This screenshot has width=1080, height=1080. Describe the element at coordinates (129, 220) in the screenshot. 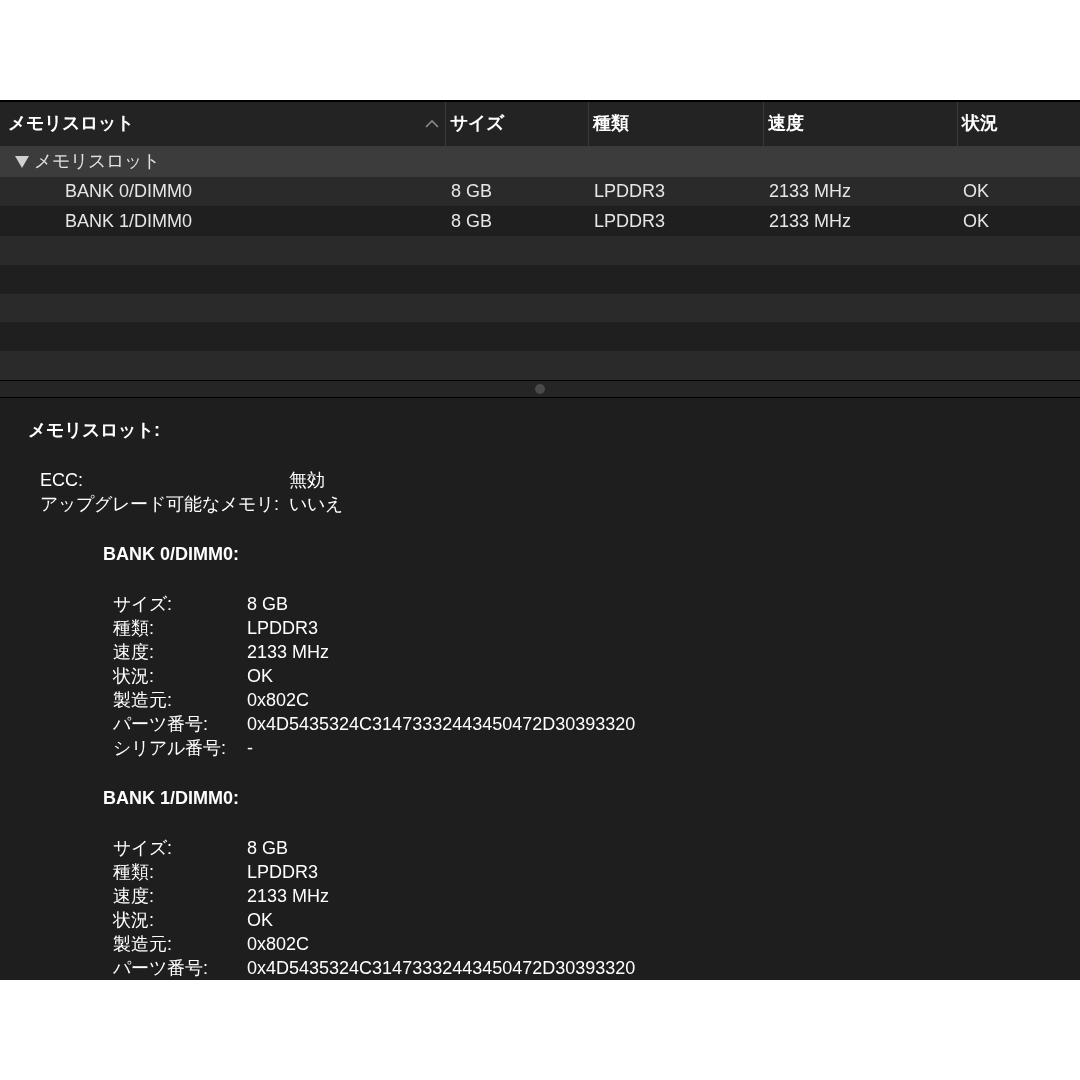

I see `table-cell: BANK 1/DIMM0` at that location.